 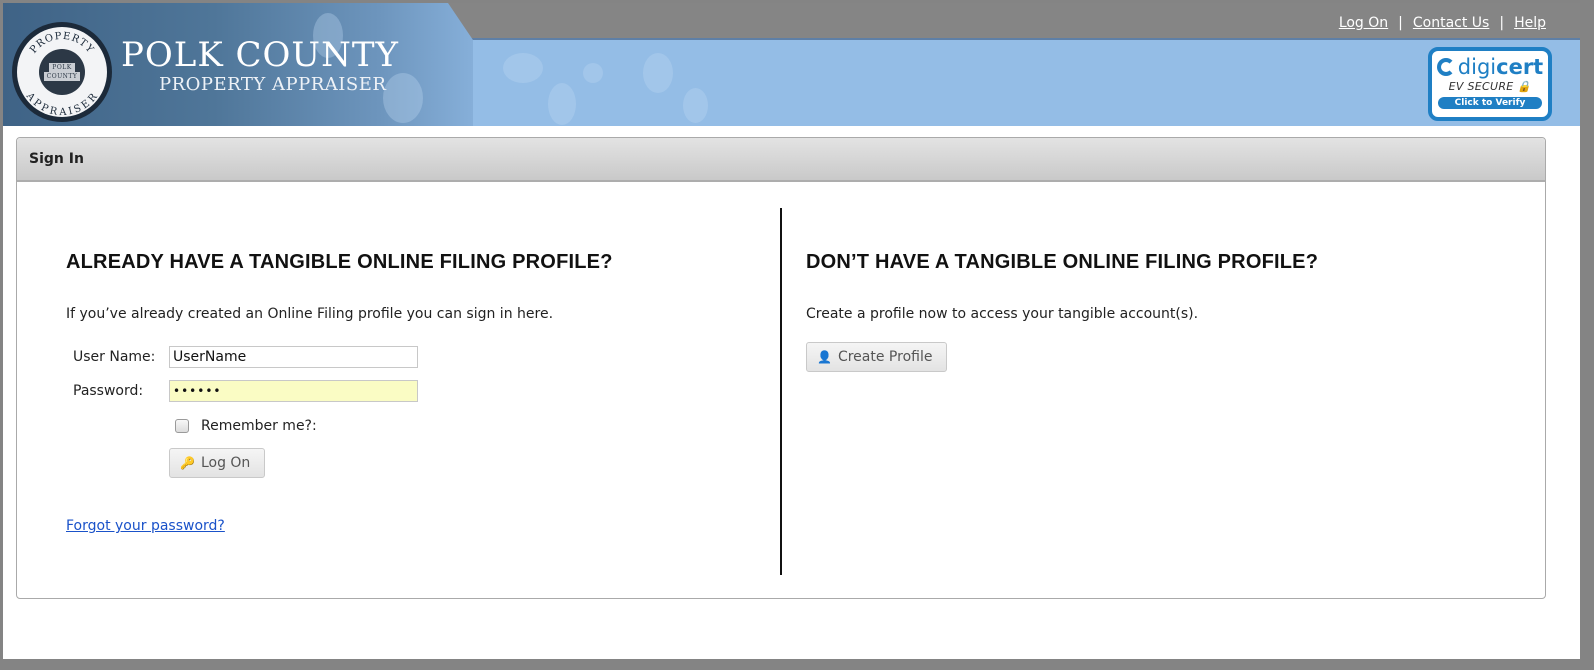 What do you see at coordinates (885, 357) in the screenshot?
I see `create-profile-button-label: Create Profile` at bounding box center [885, 357].